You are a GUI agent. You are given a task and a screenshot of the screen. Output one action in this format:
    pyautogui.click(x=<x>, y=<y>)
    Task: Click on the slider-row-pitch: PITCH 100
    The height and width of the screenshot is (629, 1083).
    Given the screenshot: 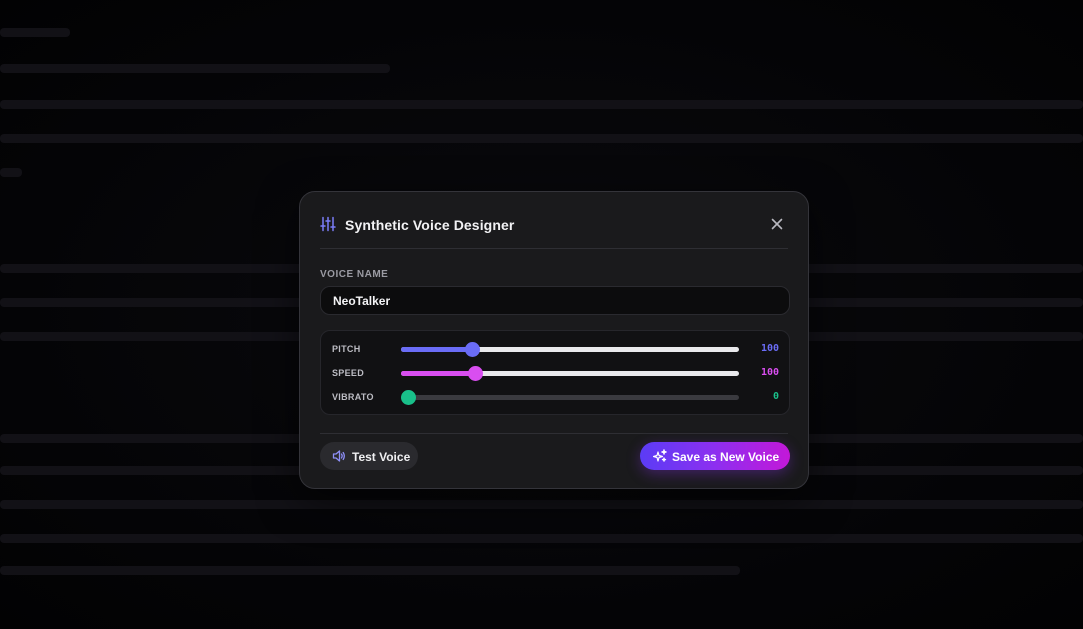 What is the action you would take?
    pyautogui.click(x=555, y=349)
    